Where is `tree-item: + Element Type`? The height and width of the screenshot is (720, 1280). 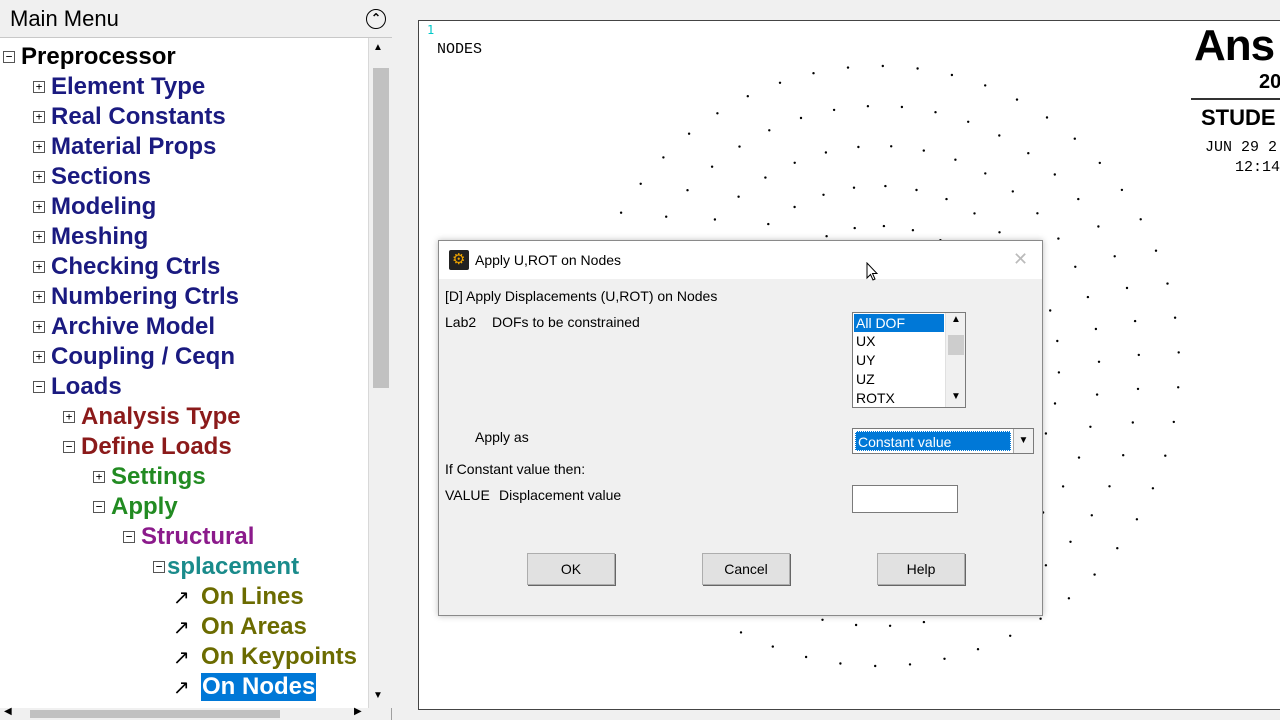 tree-item: + Element Type is located at coordinates (184, 87).